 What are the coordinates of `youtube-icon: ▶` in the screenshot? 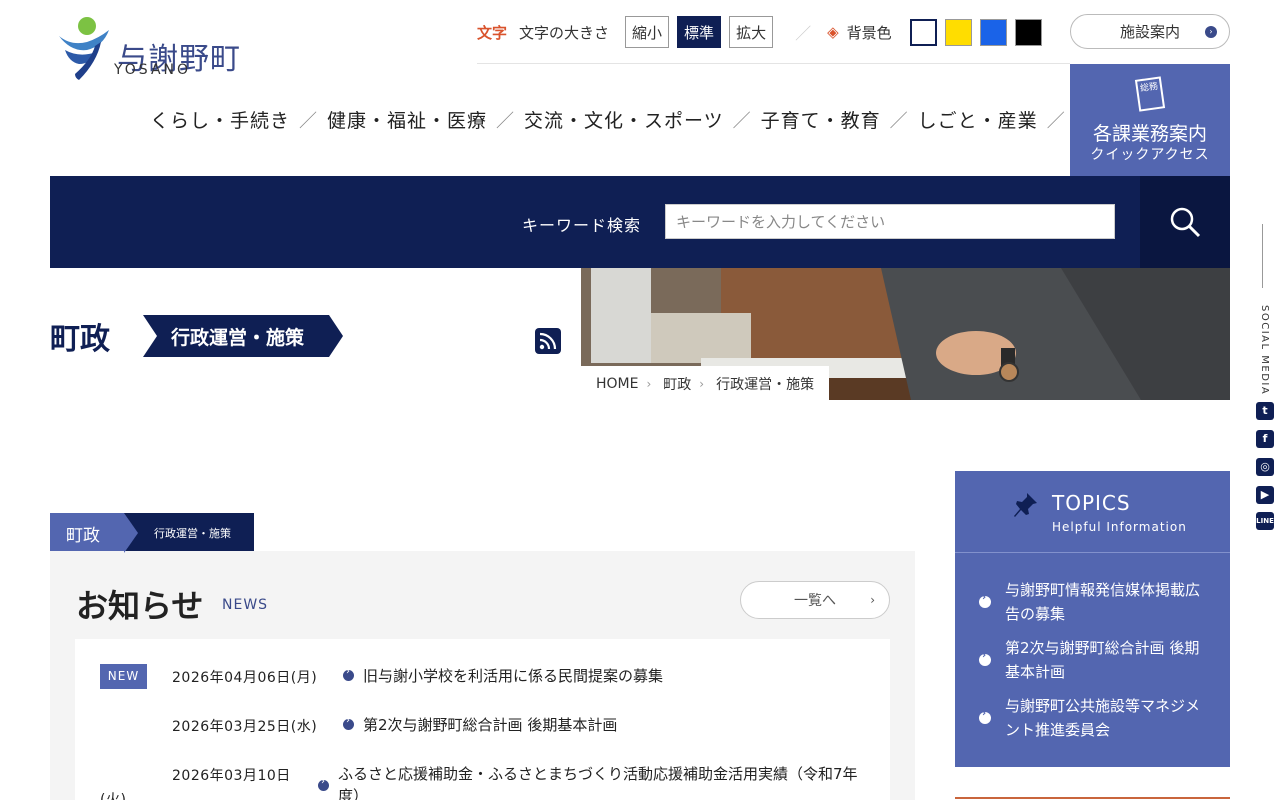 It's located at (1265, 495).